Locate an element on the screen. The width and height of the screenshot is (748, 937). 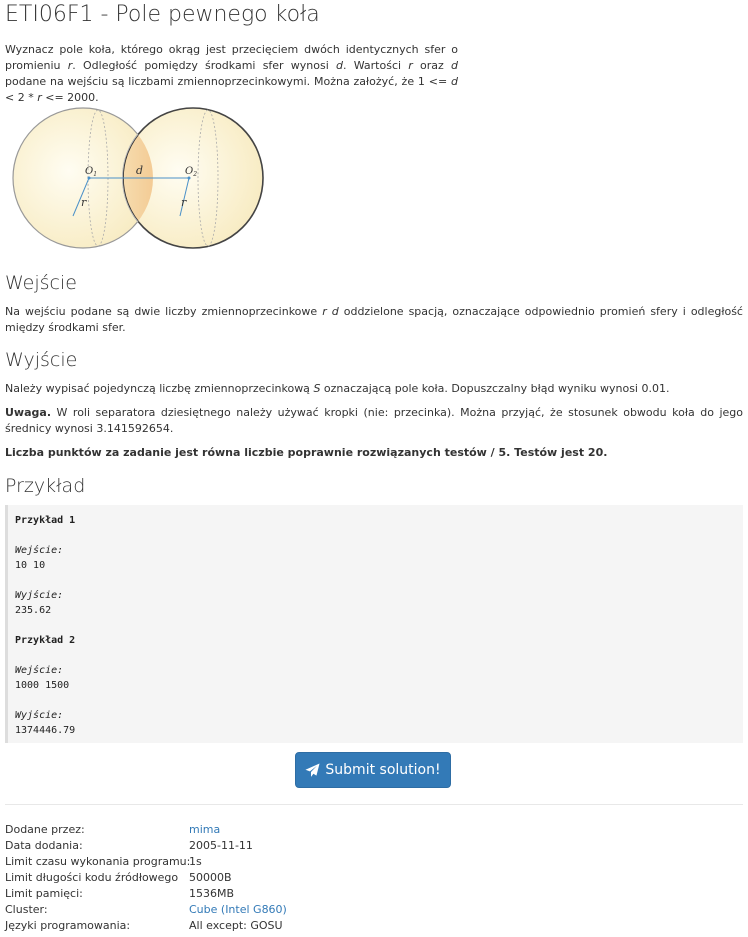
submit-solution-button: Submit solution! is located at coordinates (373, 770).